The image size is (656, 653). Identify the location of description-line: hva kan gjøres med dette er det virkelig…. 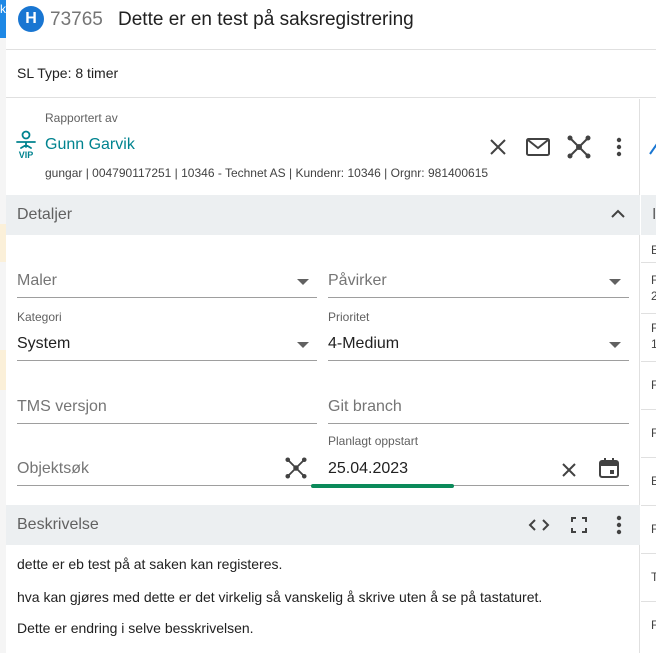
(280, 597).